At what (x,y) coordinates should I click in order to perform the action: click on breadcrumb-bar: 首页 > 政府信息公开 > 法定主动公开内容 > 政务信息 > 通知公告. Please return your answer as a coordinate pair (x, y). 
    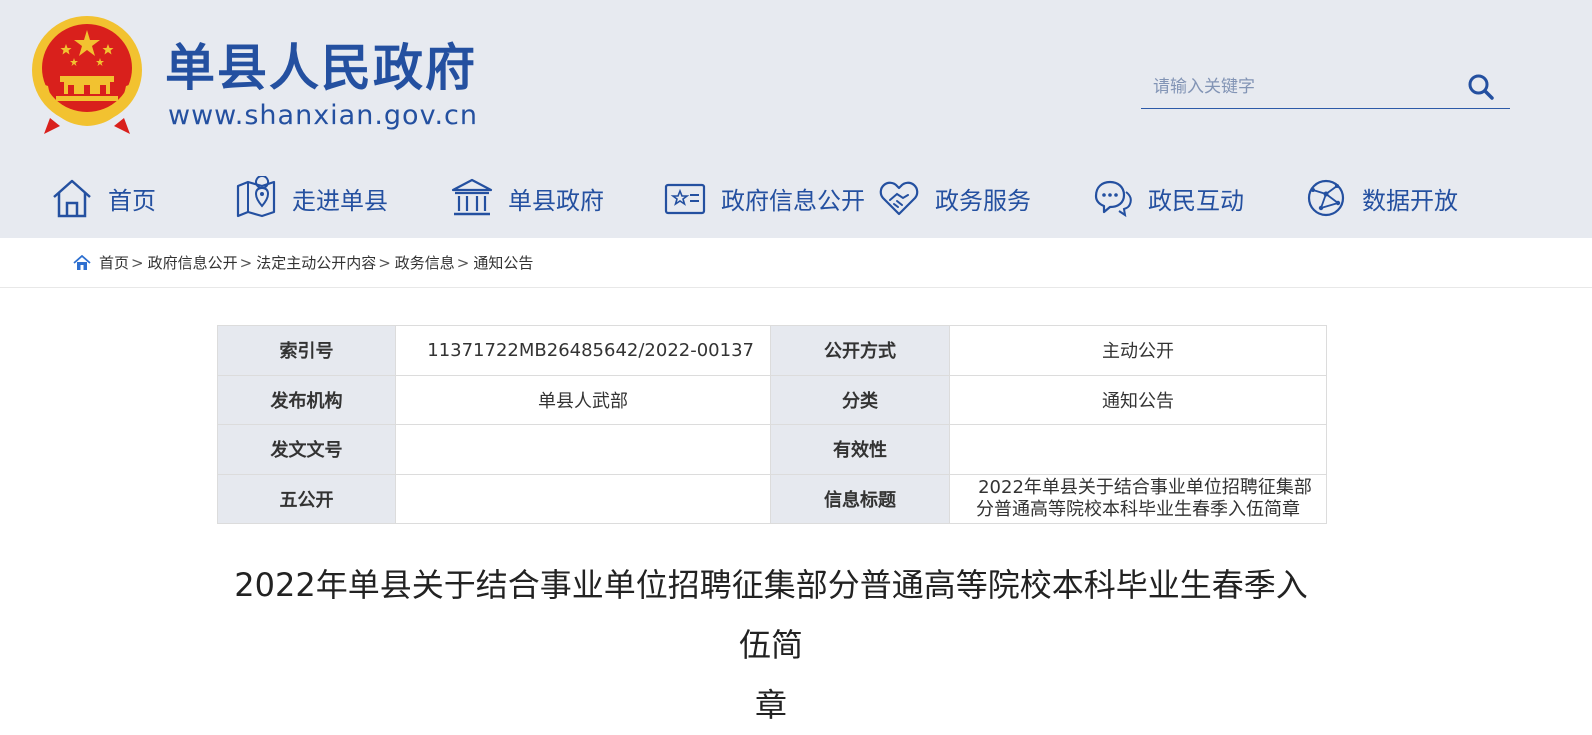
    Looking at the image, I should click on (796, 263).